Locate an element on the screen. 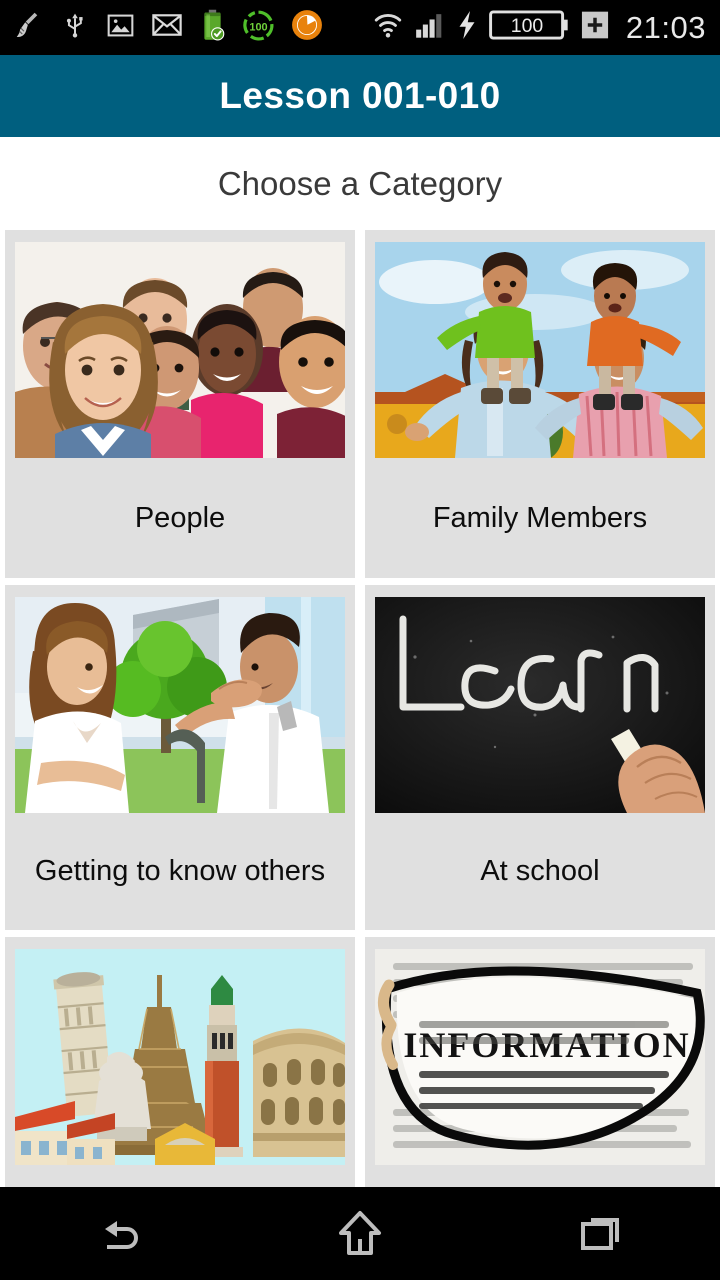 This screenshot has width=720, height=1280. status-bar-right-icons: 100 21:03 is located at coordinates (539, 27).